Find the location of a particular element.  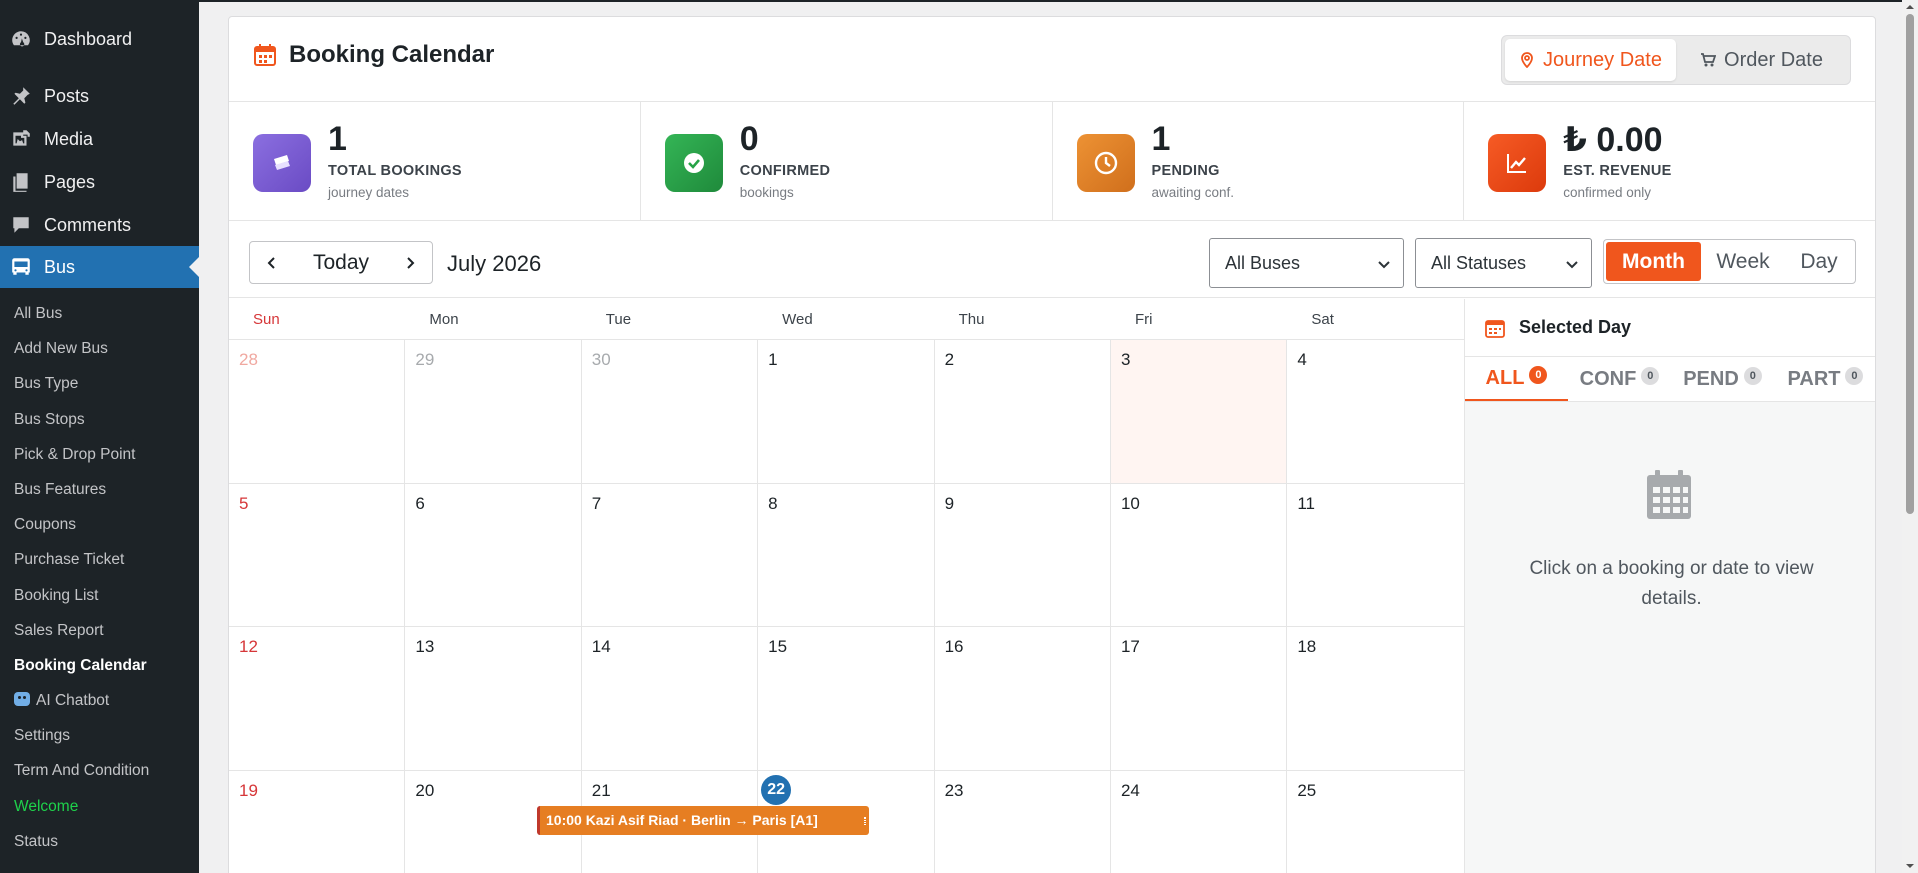

day-number: 4 is located at coordinates (1302, 359).